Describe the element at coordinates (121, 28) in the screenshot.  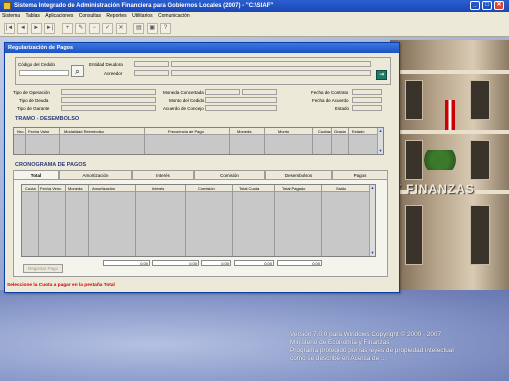
I see `cancel-icon: ✕` at that location.